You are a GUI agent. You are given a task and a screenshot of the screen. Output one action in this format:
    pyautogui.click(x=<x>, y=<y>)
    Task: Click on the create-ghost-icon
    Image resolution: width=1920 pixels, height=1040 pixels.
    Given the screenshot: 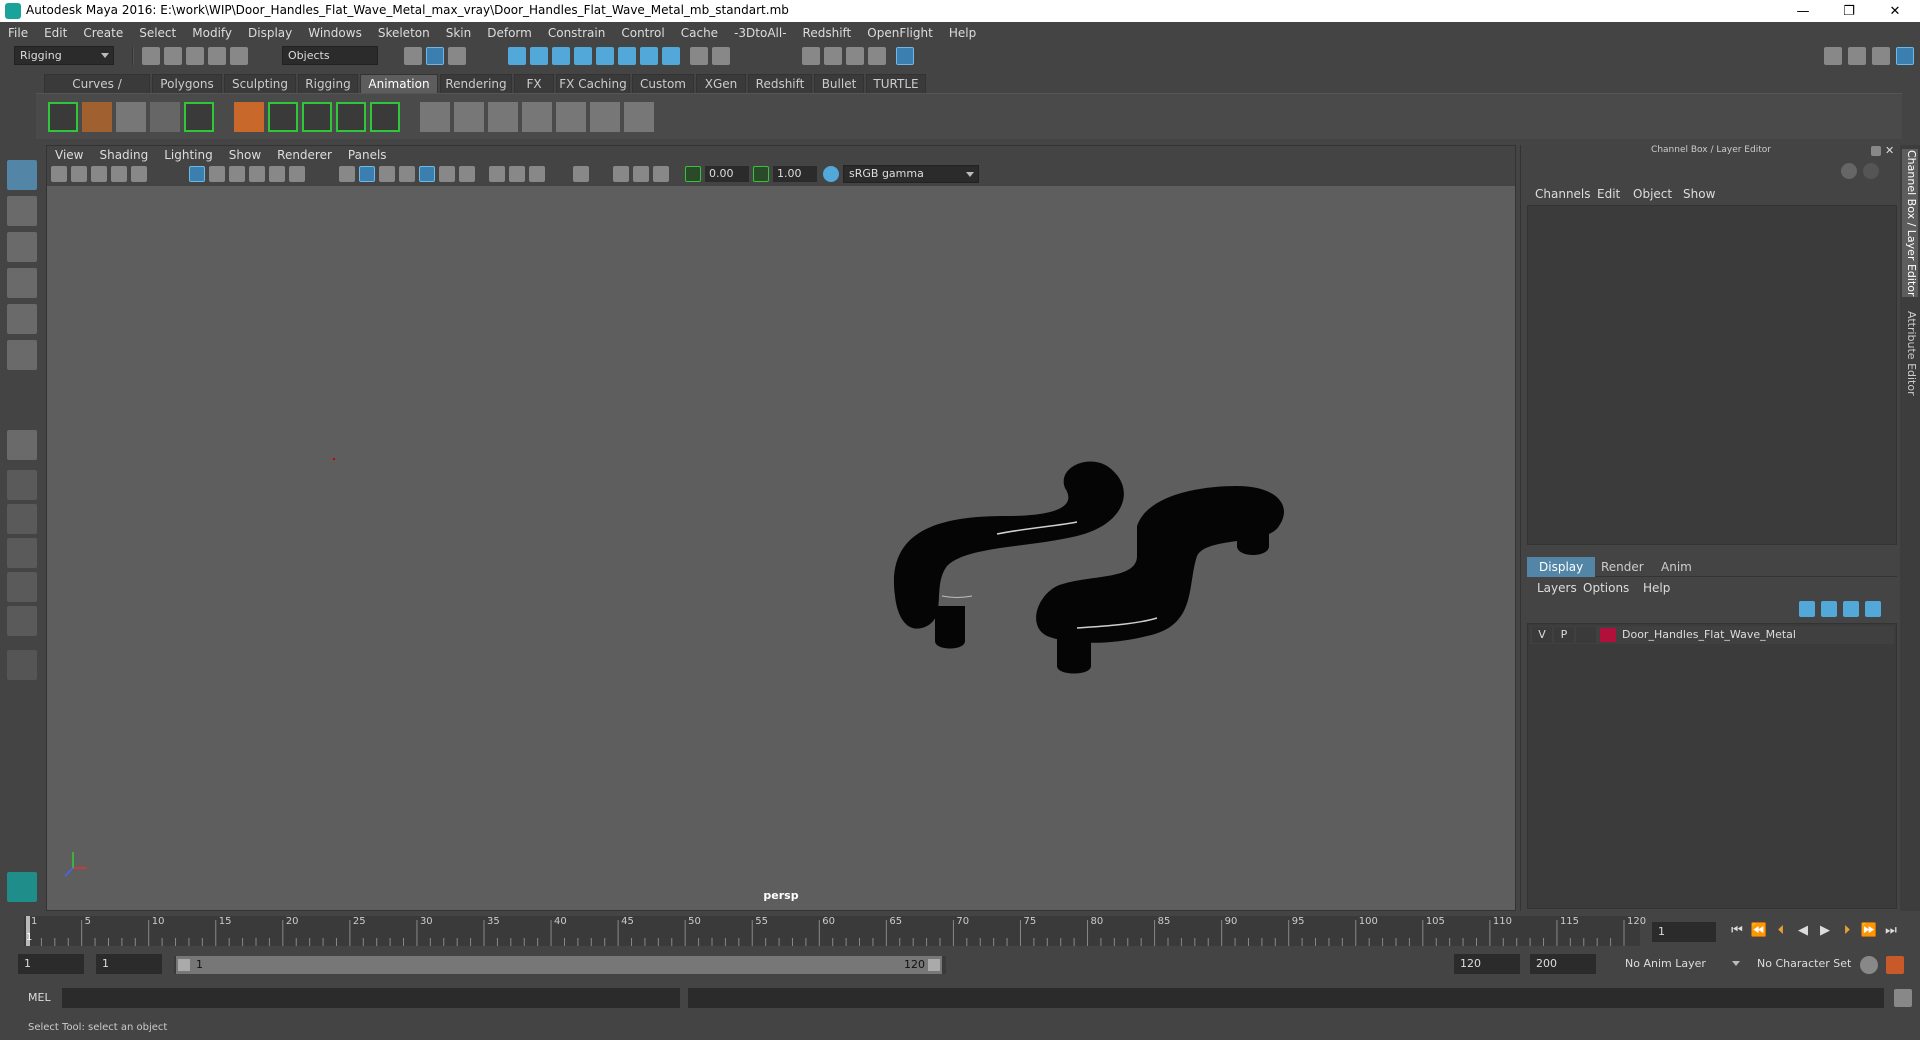 What is the action you would take?
    pyautogui.click(x=131, y=117)
    